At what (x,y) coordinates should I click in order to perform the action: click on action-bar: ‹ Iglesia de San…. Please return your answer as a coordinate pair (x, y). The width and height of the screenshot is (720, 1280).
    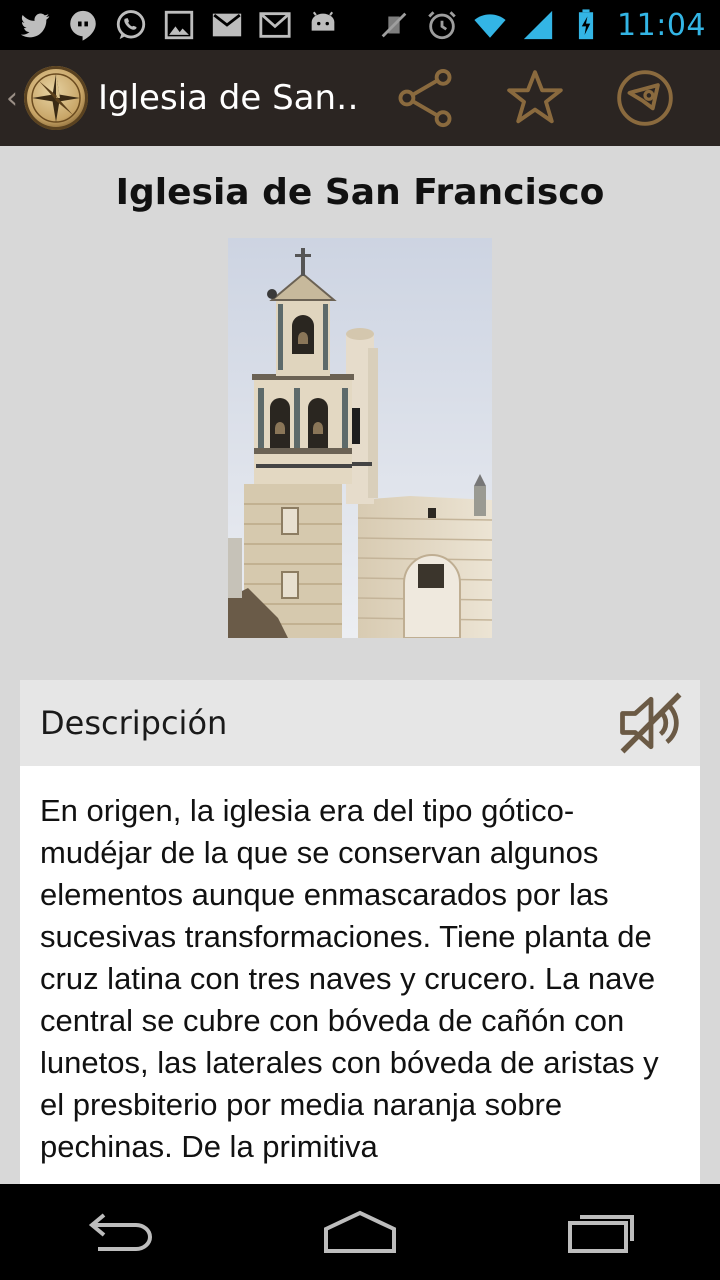
    Looking at the image, I should click on (360, 98).